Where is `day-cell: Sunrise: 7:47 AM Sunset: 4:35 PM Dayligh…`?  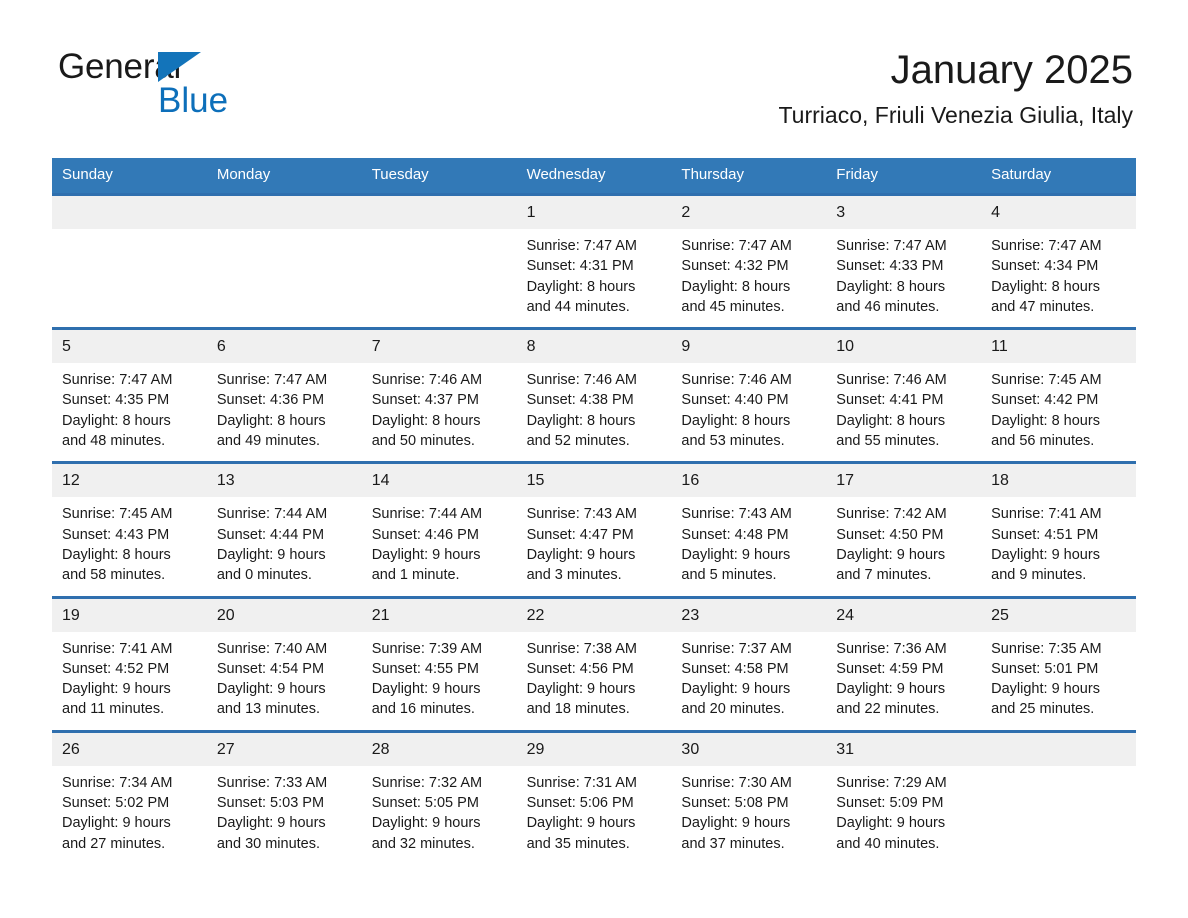 day-cell: Sunrise: 7:47 AM Sunset: 4:35 PM Dayligh… is located at coordinates (129, 412).